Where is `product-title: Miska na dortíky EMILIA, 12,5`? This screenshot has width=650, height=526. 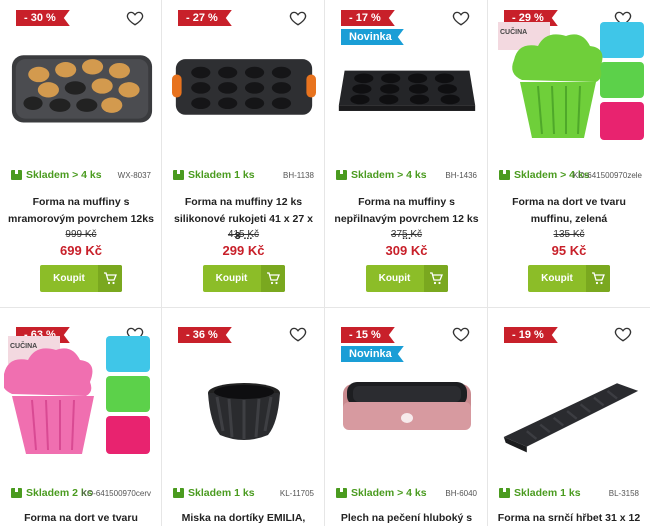 product-title: Miska na dortíky EMILIA, 12,5 is located at coordinates (243, 518).